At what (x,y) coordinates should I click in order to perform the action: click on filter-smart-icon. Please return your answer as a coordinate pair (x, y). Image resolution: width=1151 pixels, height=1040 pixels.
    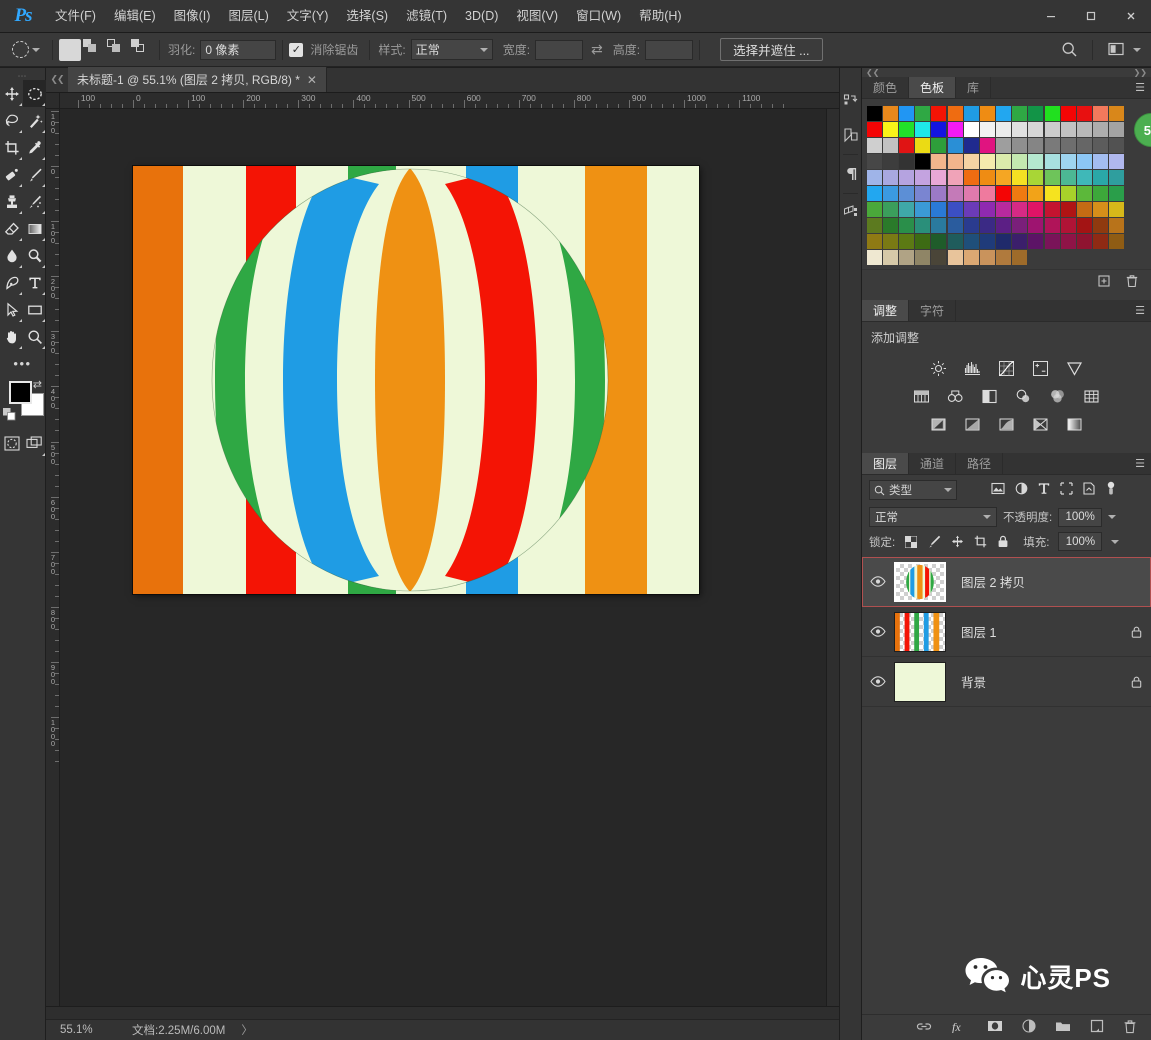
    Looking at the image, I should click on (1089, 490).